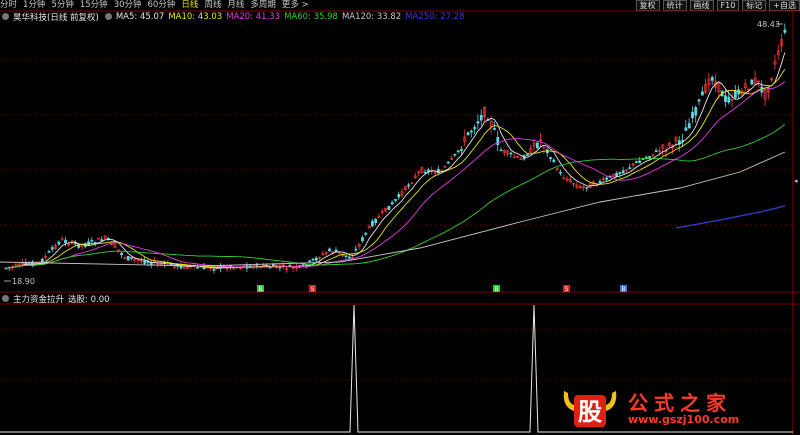  I want to click on bull-logo-icon: 股, so click(590, 409).